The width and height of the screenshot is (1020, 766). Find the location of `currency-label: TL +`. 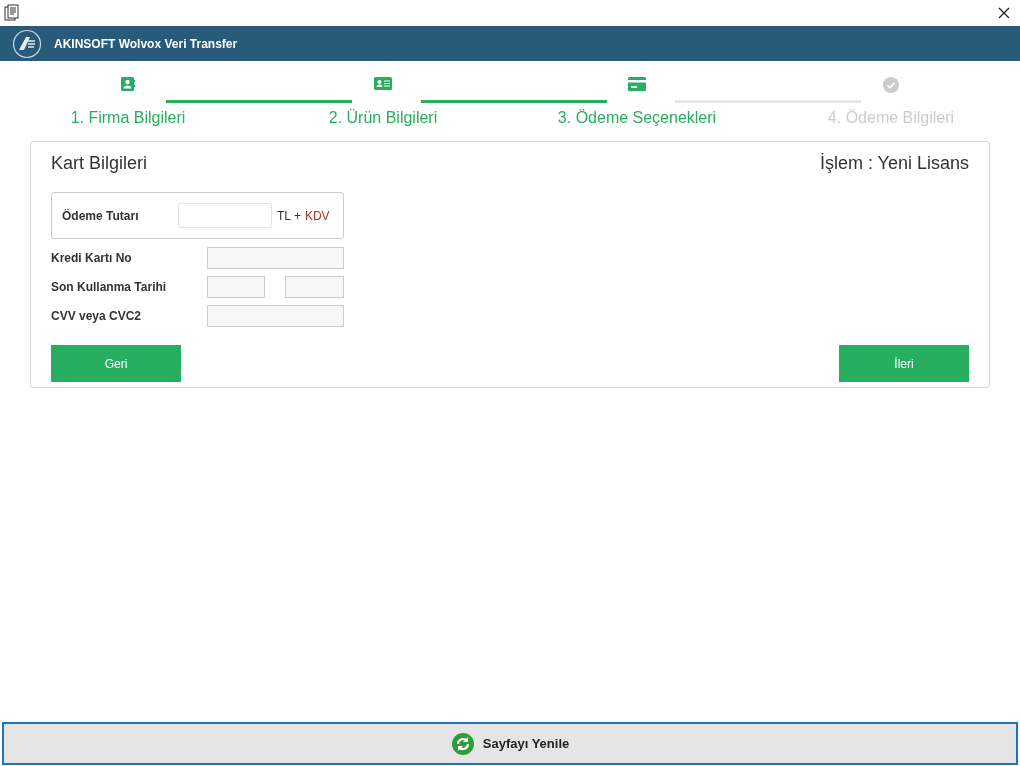

currency-label: TL + is located at coordinates (289, 216).